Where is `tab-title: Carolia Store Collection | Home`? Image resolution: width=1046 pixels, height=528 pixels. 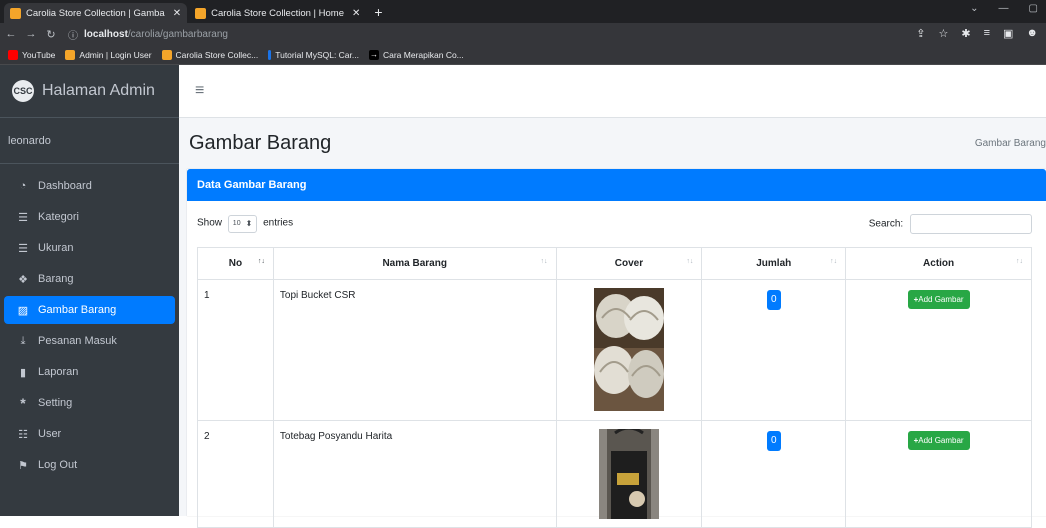
tab-title: Carolia Store Collection | Home is located at coordinates (277, 13).